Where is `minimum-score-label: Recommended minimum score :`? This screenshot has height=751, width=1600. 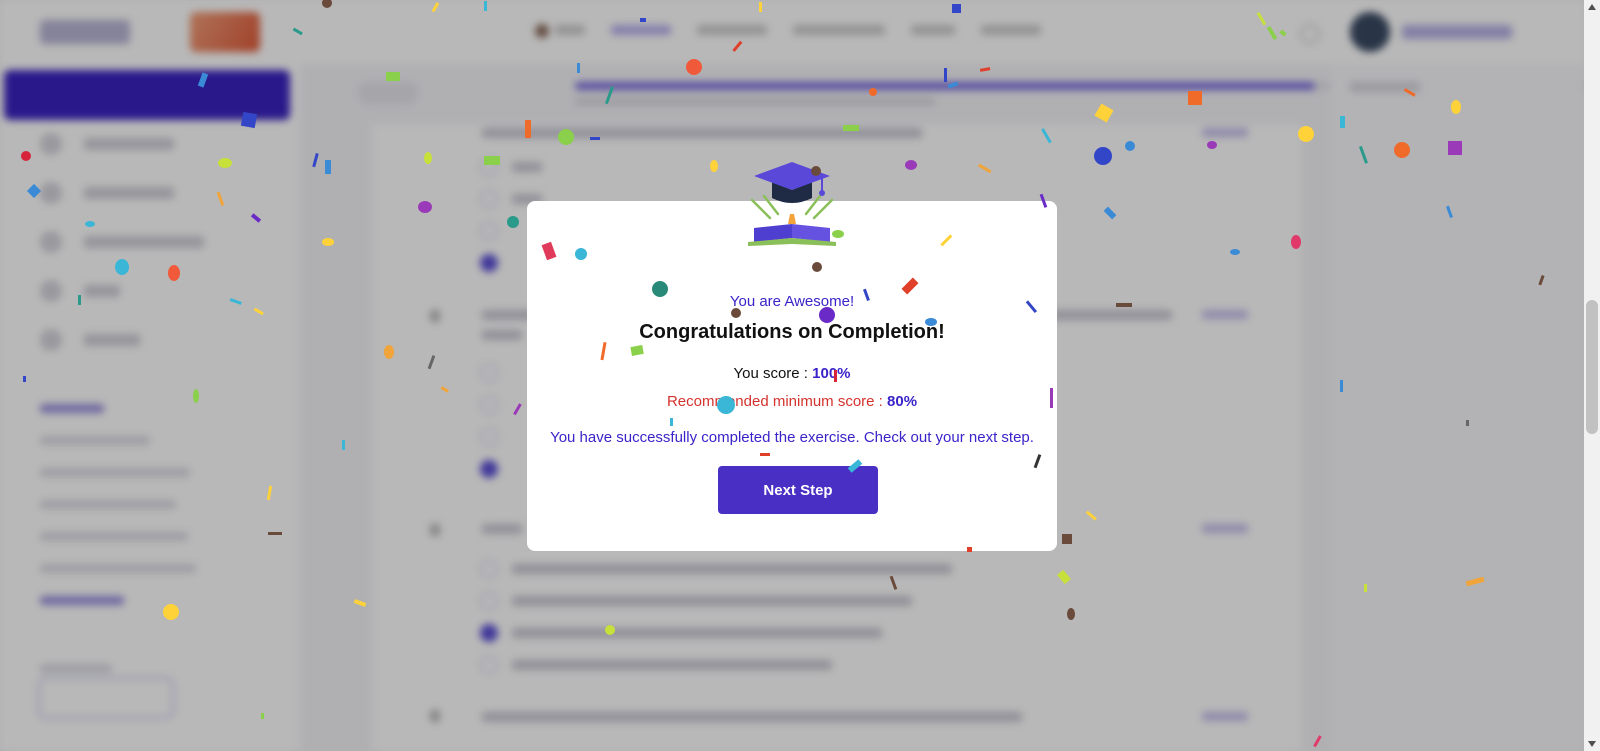 minimum-score-label: Recommended minimum score : is located at coordinates (777, 401).